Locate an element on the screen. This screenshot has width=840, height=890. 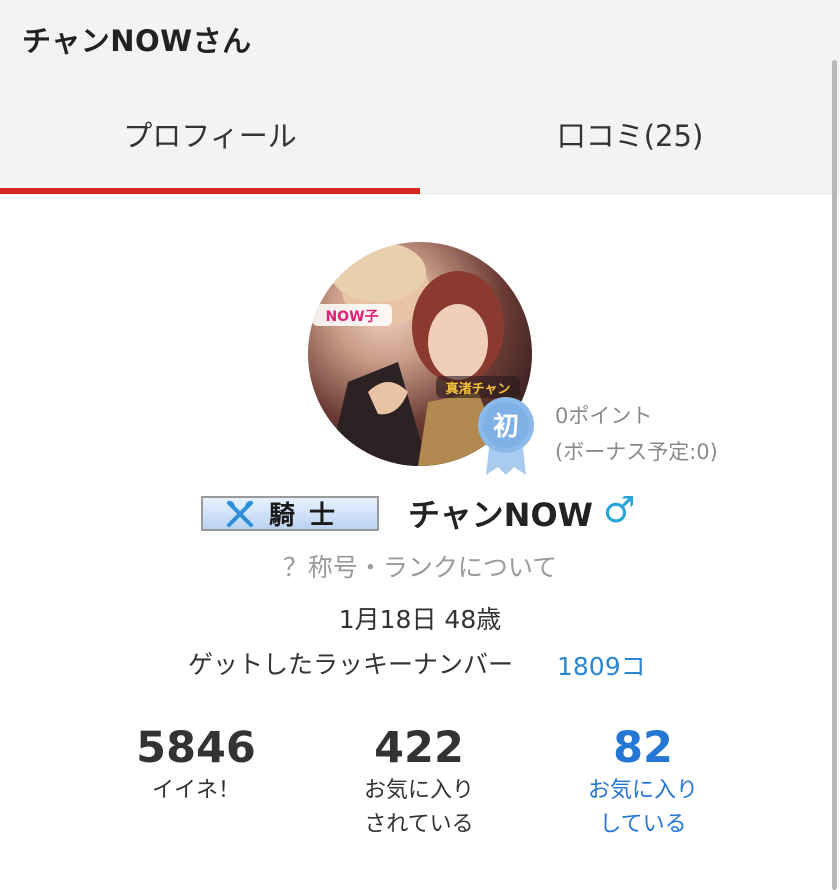
crossed-axes-icon is located at coordinates (240, 513).